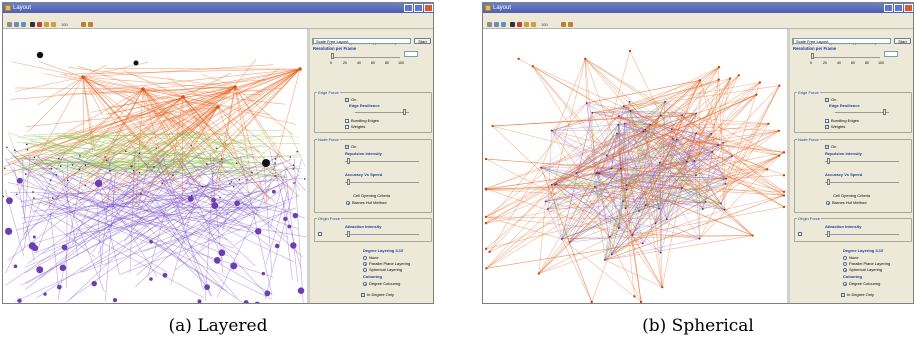  Describe the element at coordinates (348, 203) in the screenshot. I see `barnes-hut-radio` at that location.